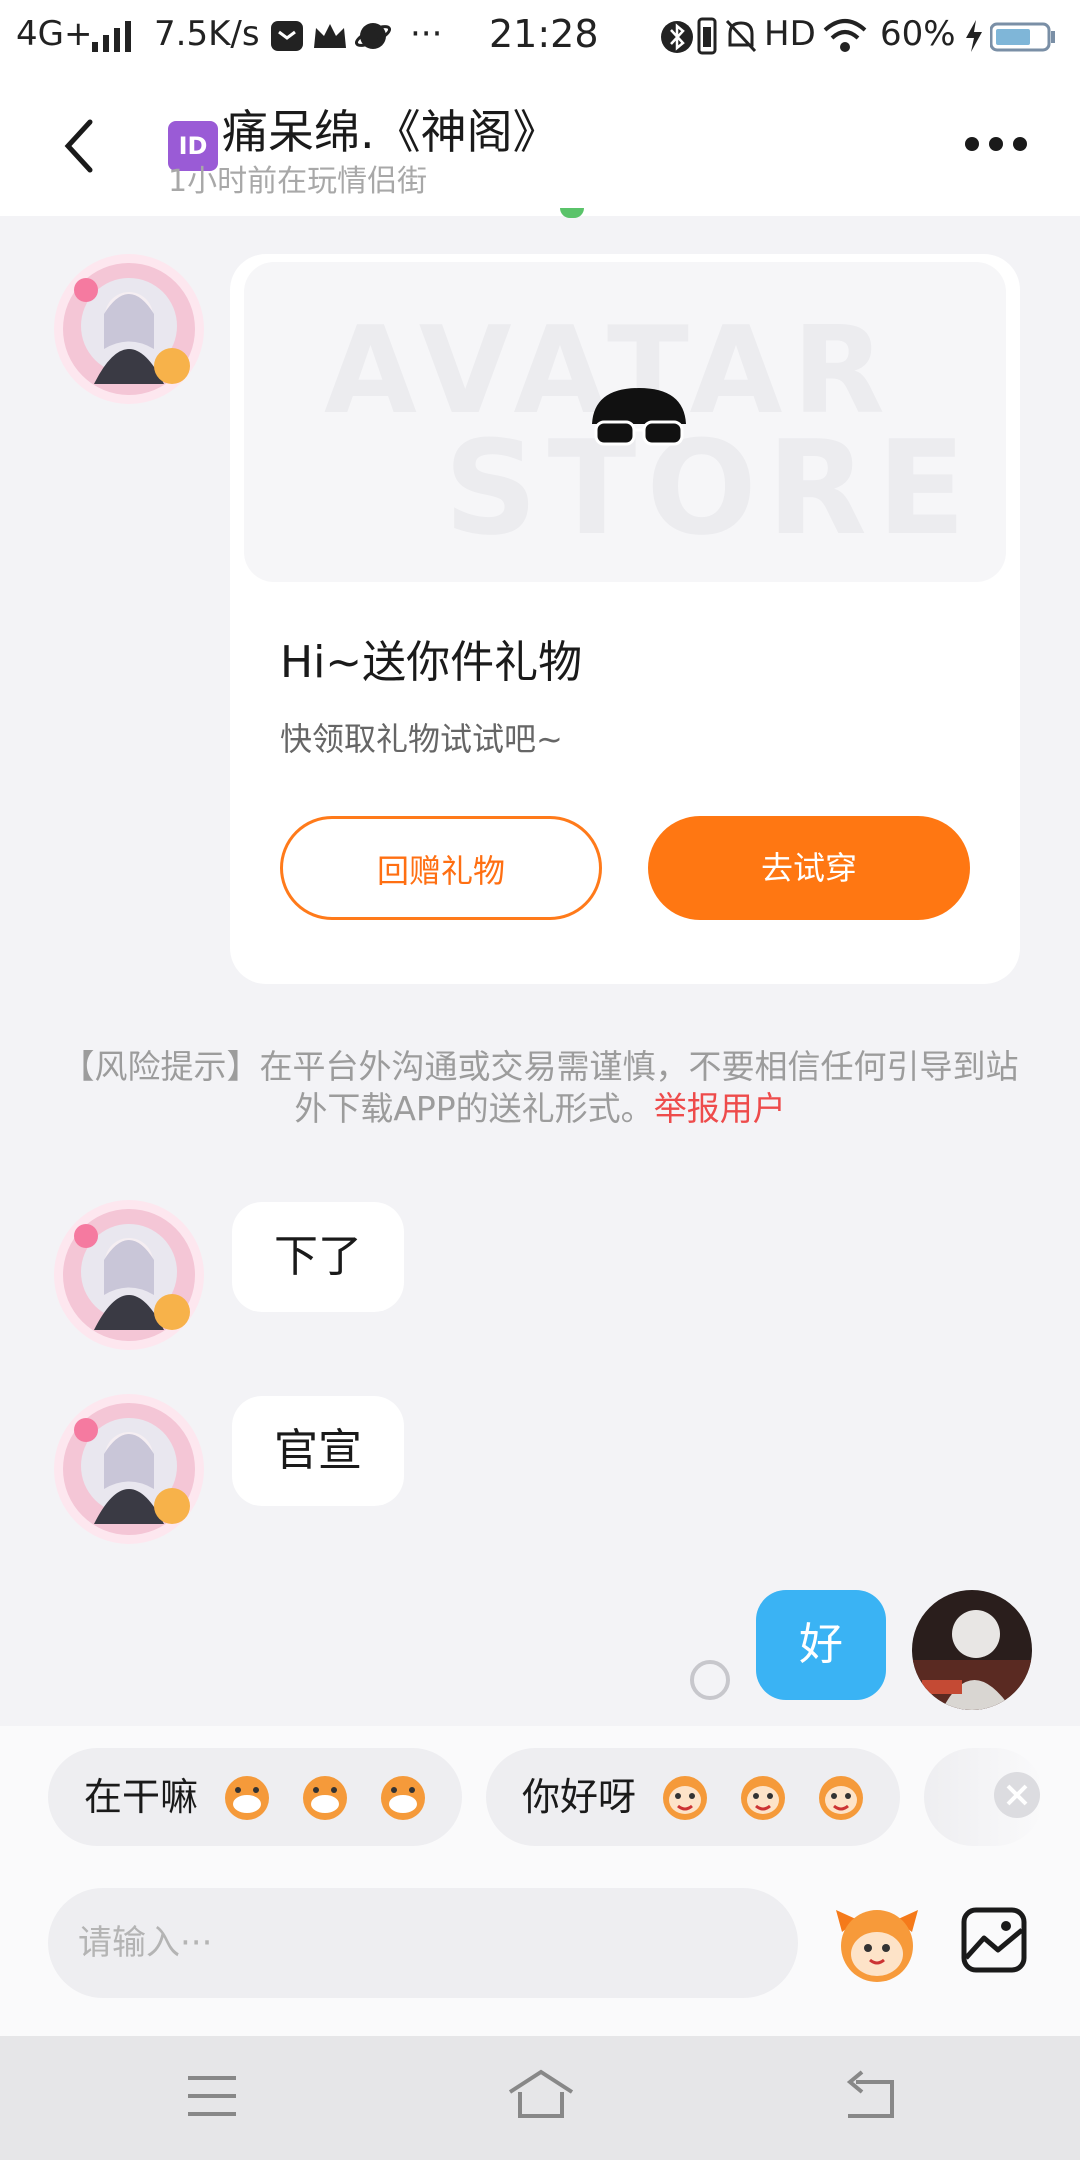 Image resolution: width=1080 pixels, height=2160 pixels. I want to click on status-bar: 4G+ 7.5K/s ··· 21:28 HD 60%, so click(540, 36).